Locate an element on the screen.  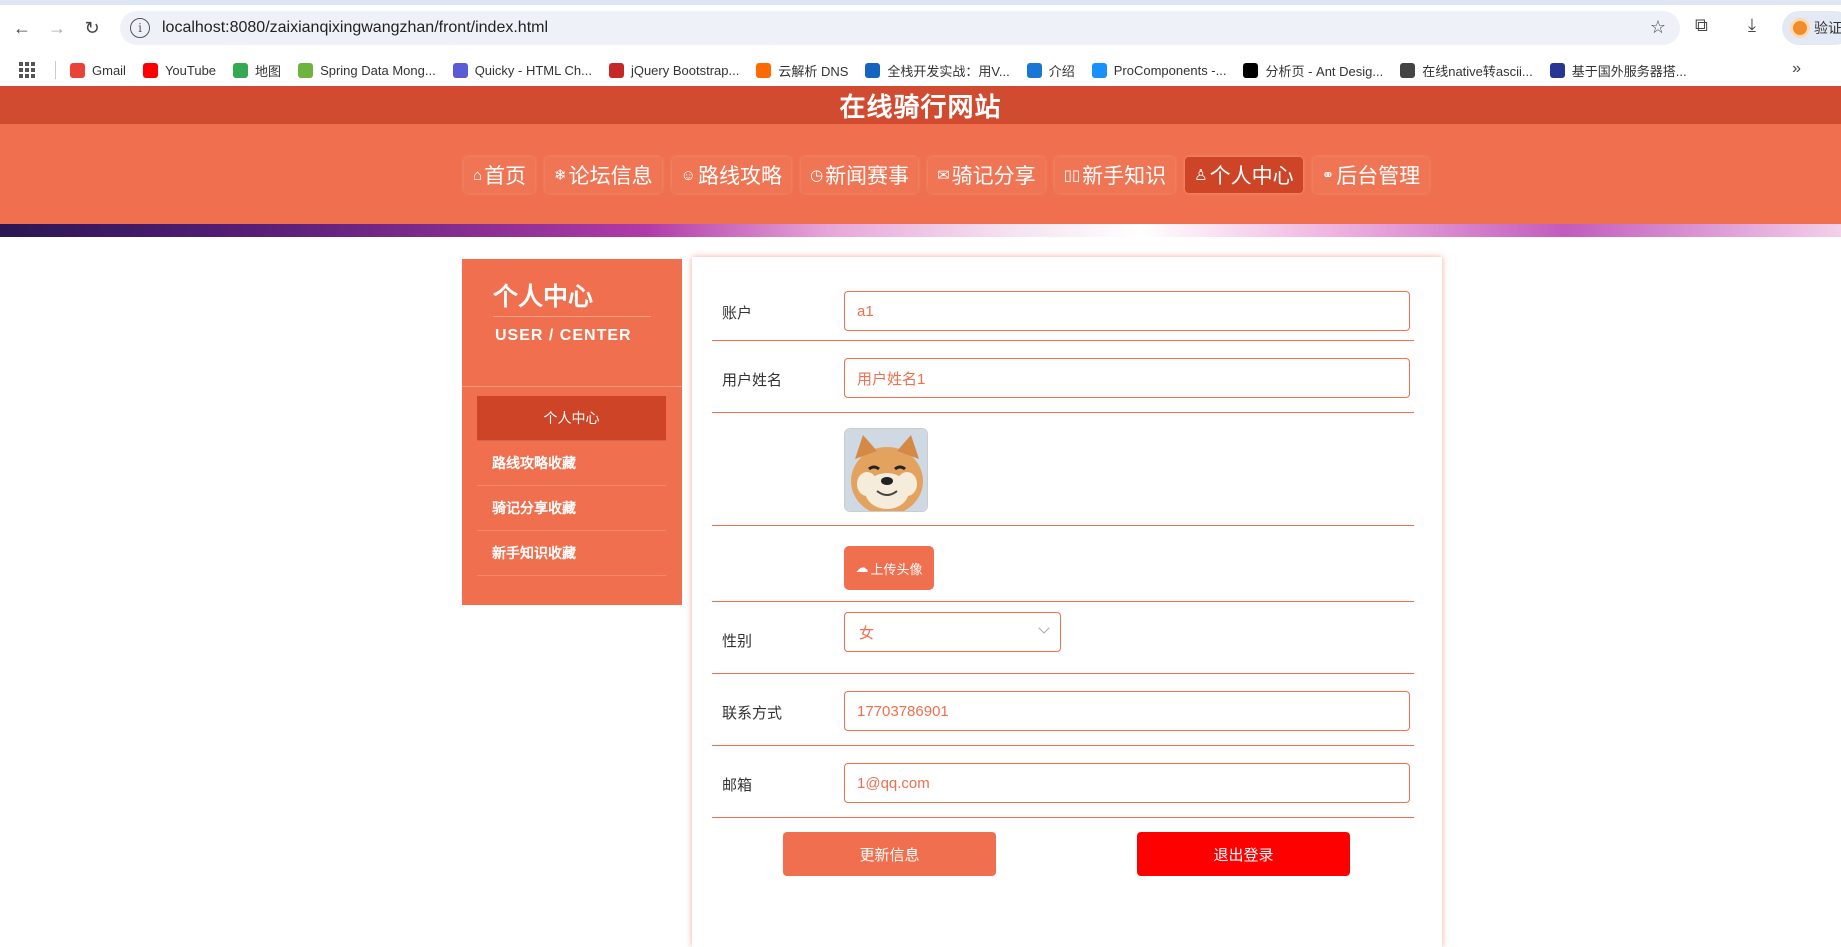
nav-item-label: 骑记分享 is located at coordinates (993, 176).